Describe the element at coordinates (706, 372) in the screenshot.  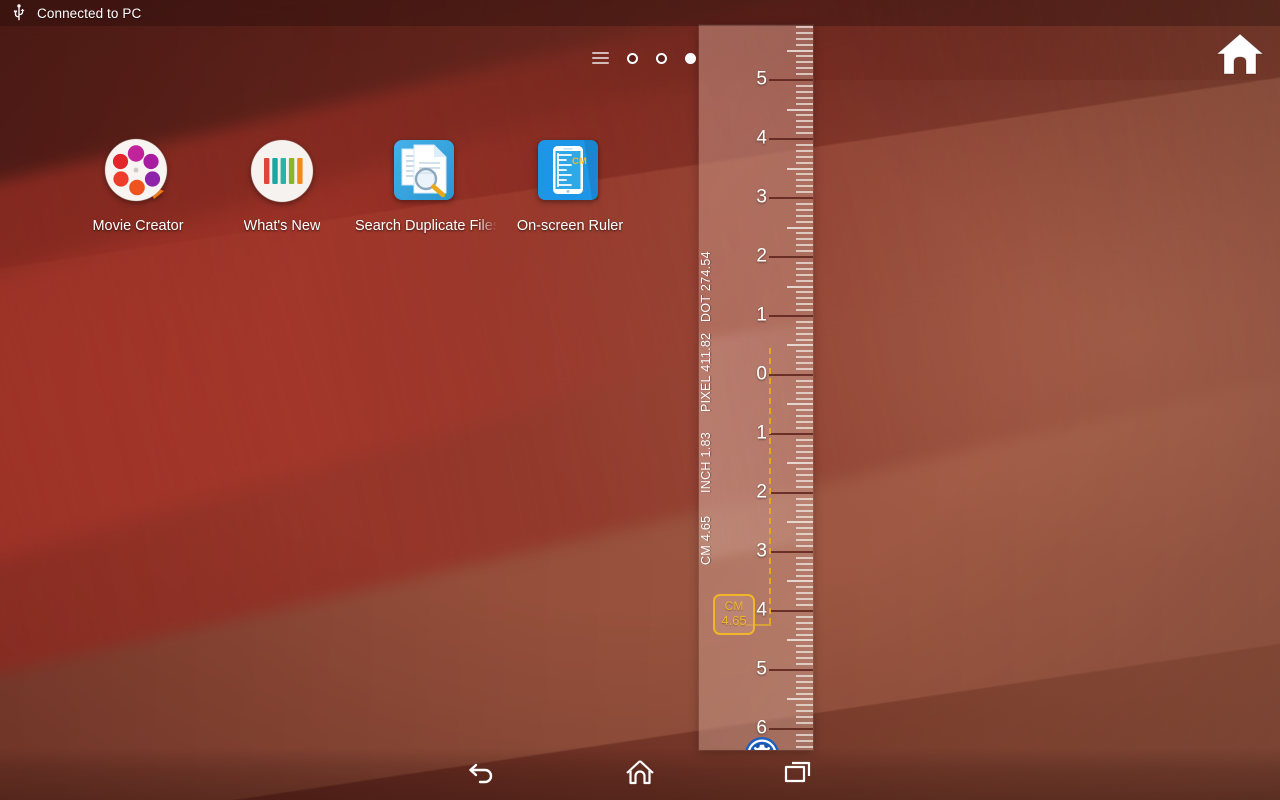
I see `ruler-unit-label-pixel: PIXEL 411.82` at that location.